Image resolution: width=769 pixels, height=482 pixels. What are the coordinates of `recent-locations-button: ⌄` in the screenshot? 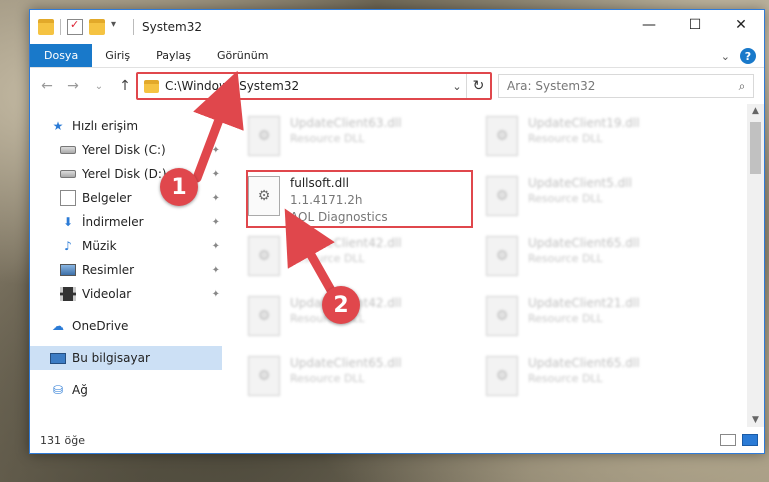 It's located at (99, 86).